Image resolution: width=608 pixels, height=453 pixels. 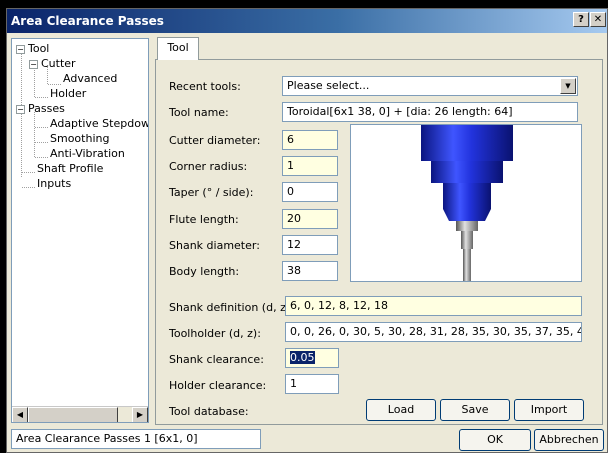 I want to click on shank-clearance-field: 0.05, so click(x=312, y=358).